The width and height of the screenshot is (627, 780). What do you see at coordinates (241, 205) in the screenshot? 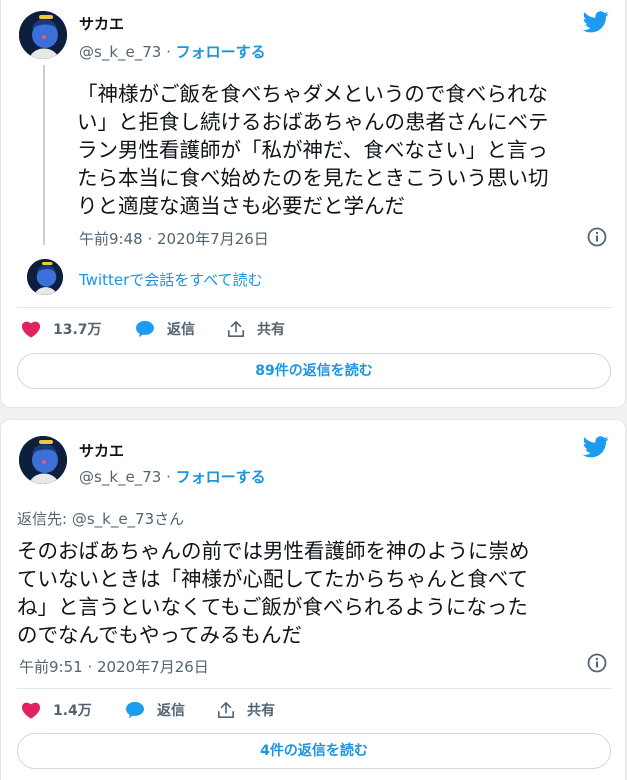
I see `tweet-text-line: りと適度な適当さも必要だと学んだ` at bounding box center [241, 205].